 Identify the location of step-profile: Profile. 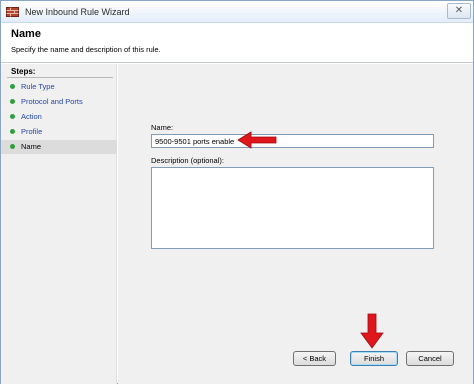
(59, 132).